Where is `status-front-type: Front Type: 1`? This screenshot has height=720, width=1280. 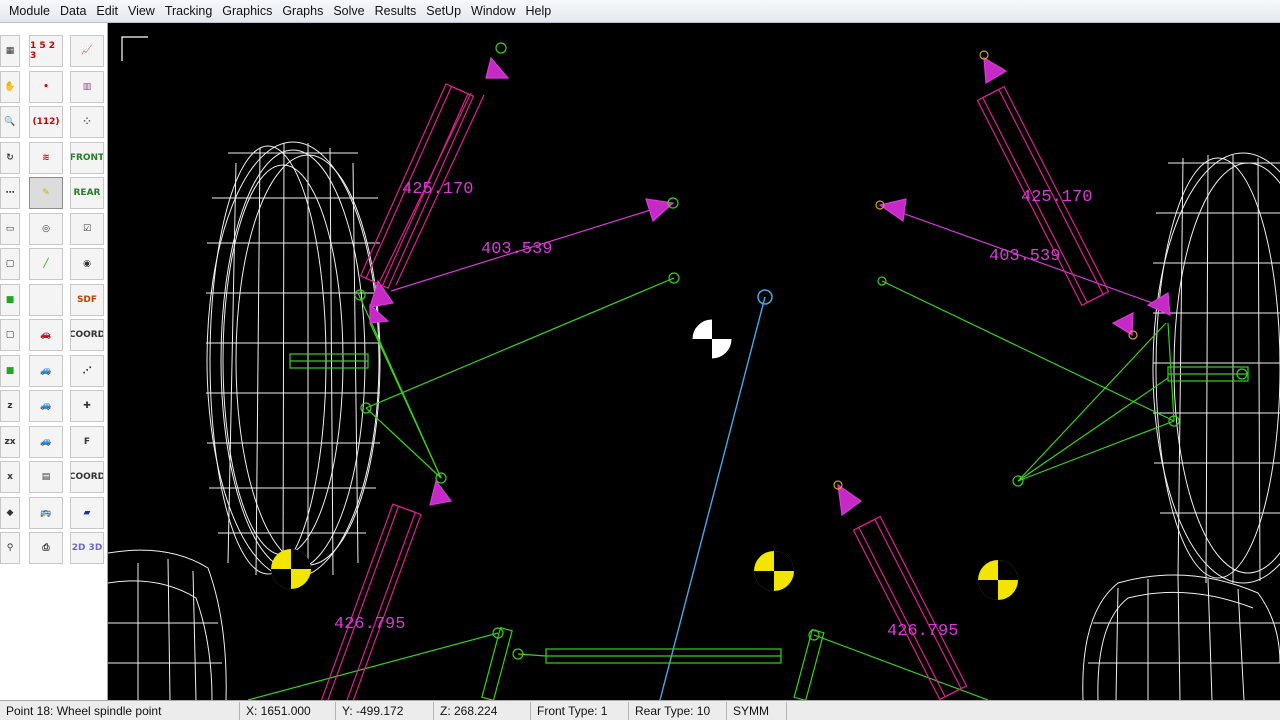
status-front-type: Front Type: 1 is located at coordinates (580, 710).